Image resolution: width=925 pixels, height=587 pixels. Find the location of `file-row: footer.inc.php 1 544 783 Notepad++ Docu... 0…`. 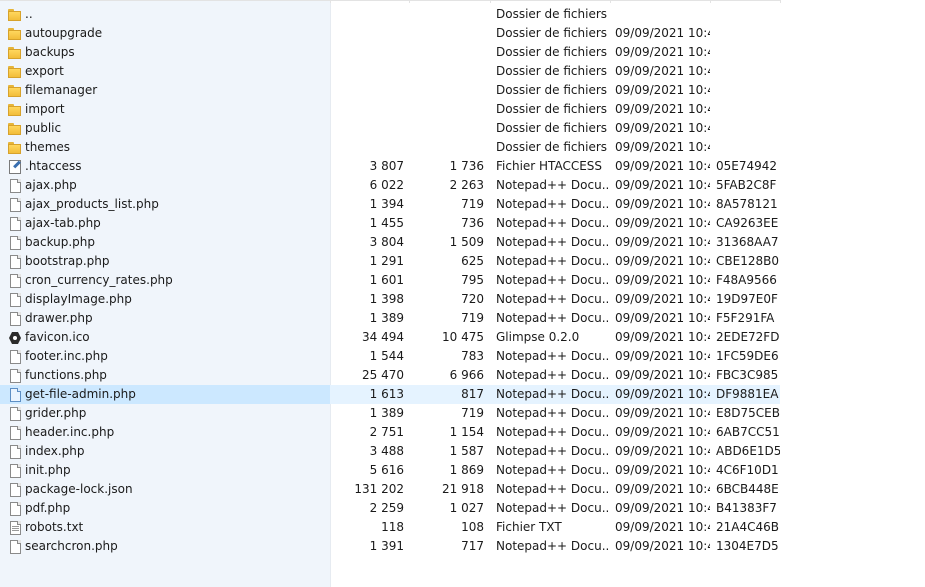

file-row: footer.inc.php 1 544 783 Notepad++ Docu... 0… is located at coordinates (462, 356).